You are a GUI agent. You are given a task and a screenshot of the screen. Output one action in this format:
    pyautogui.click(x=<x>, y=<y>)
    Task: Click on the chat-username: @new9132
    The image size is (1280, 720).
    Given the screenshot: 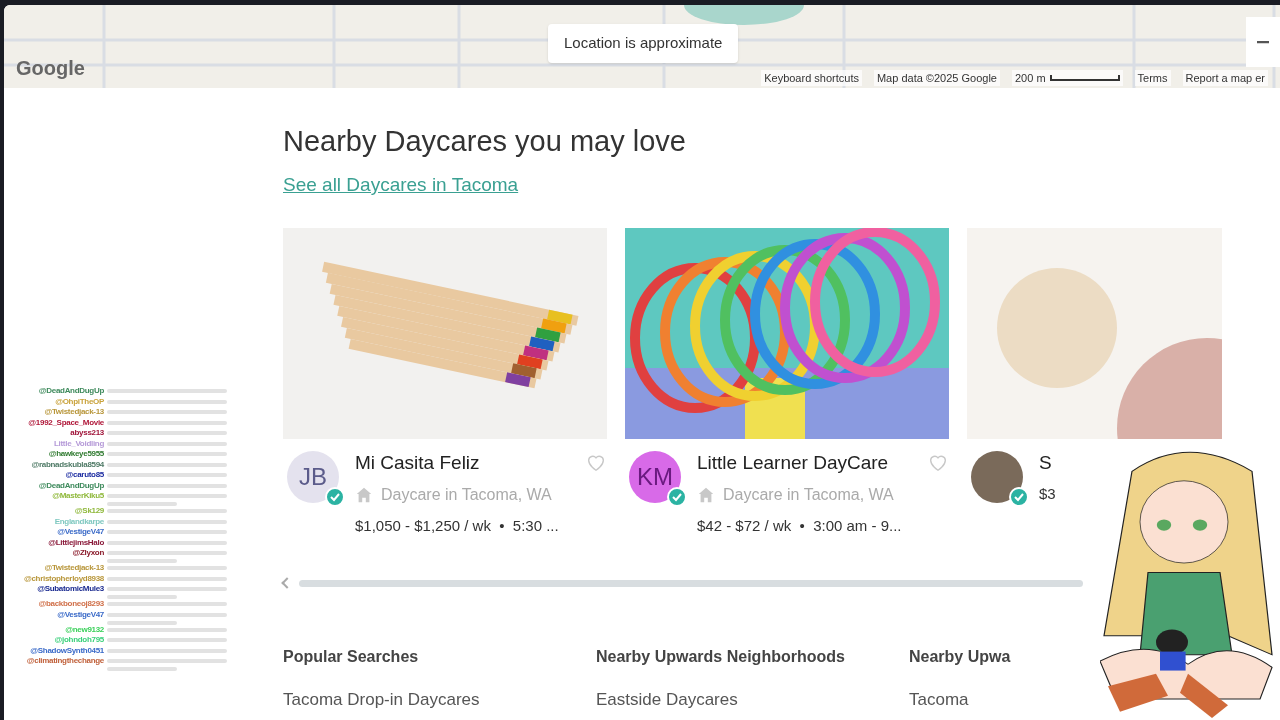 What is the action you would take?
    pyautogui.click(x=84, y=629)
    